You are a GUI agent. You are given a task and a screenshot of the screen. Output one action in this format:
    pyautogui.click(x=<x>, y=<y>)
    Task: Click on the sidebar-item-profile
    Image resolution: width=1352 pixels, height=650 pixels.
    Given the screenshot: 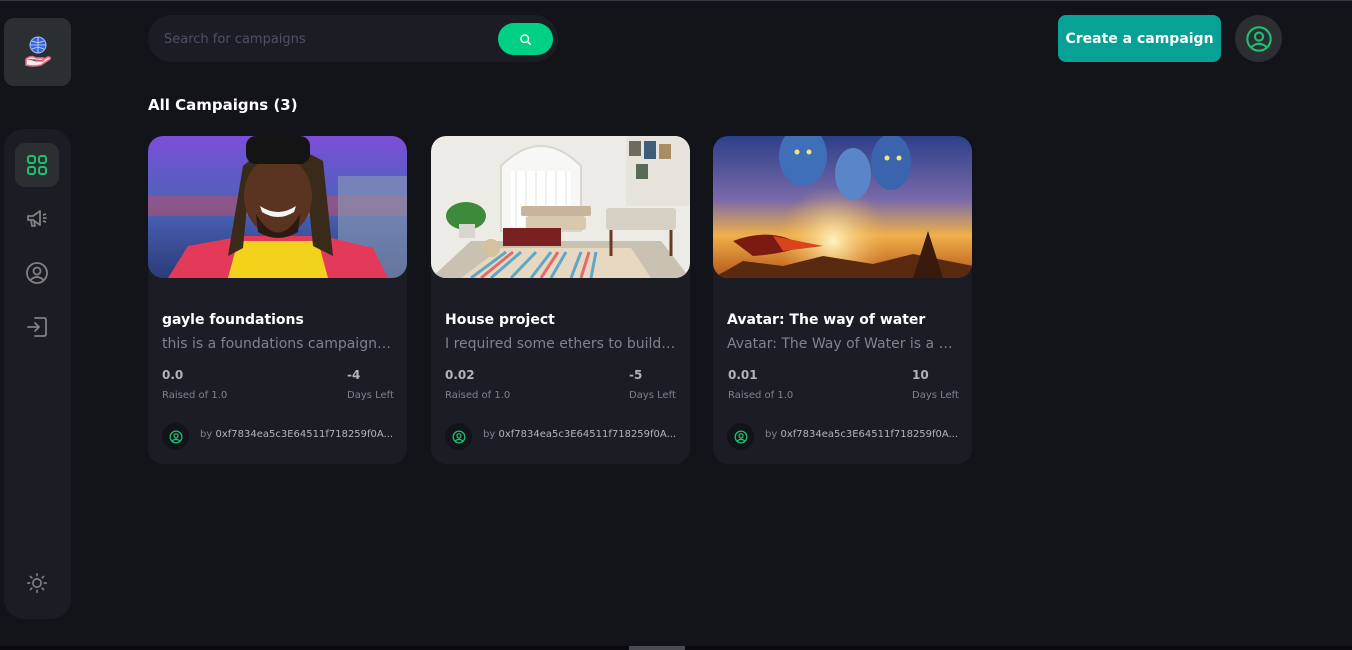 What is the action you would take?
    pyautogui.click(x=37, y=273)
    